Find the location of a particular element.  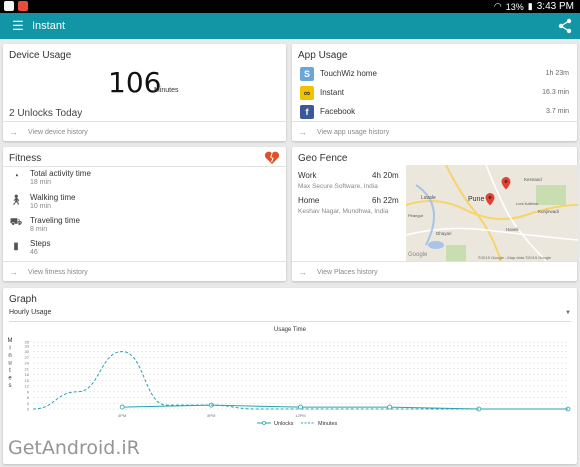

app-usage-title: App Usage is located at coordinates (323, 55).